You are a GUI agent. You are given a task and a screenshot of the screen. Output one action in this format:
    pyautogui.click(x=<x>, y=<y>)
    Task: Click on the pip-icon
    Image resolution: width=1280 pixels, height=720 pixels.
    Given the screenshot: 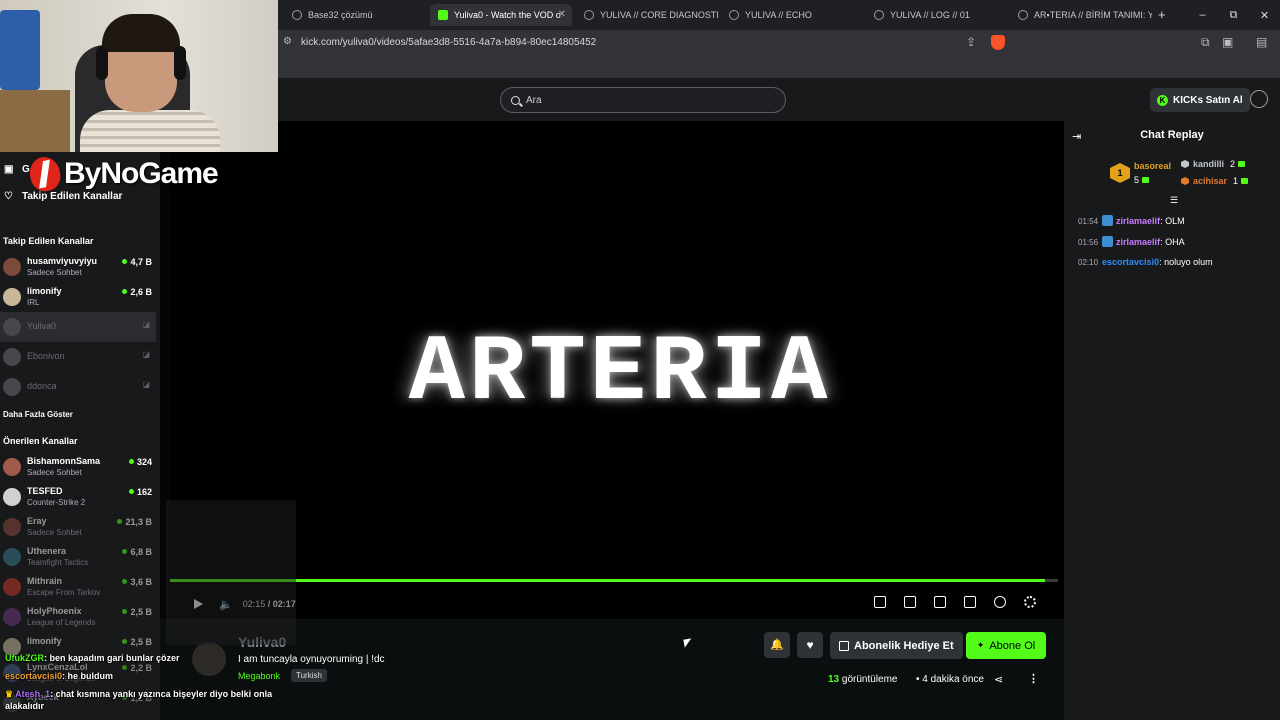 What is the action you would take?
    pyautogui.click(x=880, y=602)
    